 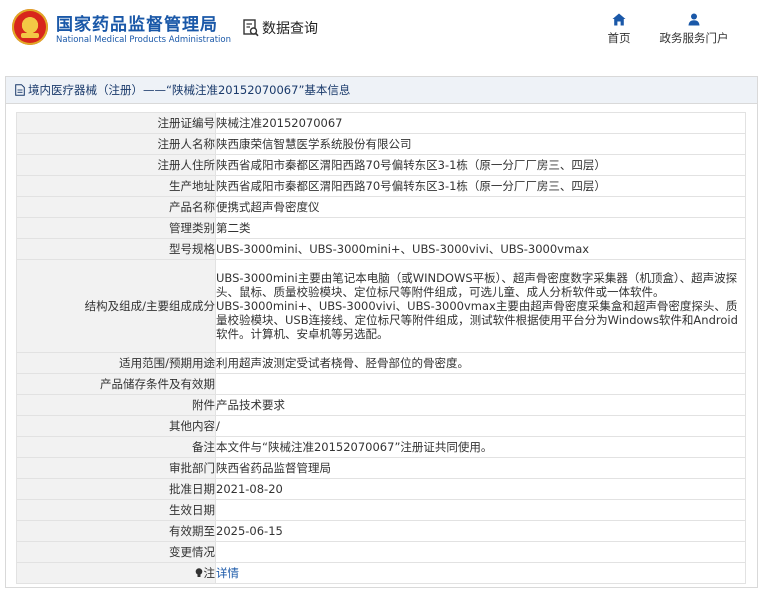 What do you see at coordinates (381, 90) in the screenshot?
I see `panel-title: 境内医疗器械（注册）——“陕械注准20152070067”基本信息` at bounding box center [381, 90].